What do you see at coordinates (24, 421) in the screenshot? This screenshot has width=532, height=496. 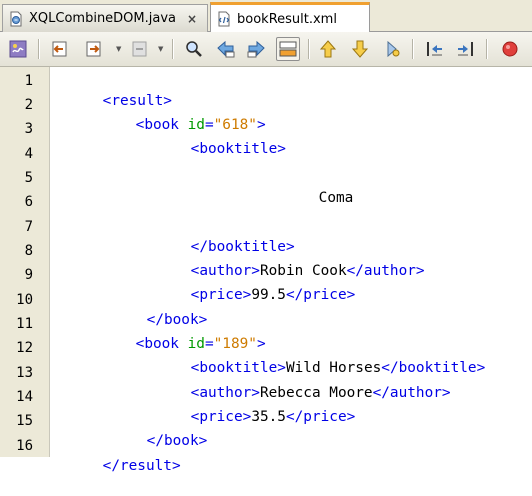 I see `line-number: 15` at bounding box center [24, 421].